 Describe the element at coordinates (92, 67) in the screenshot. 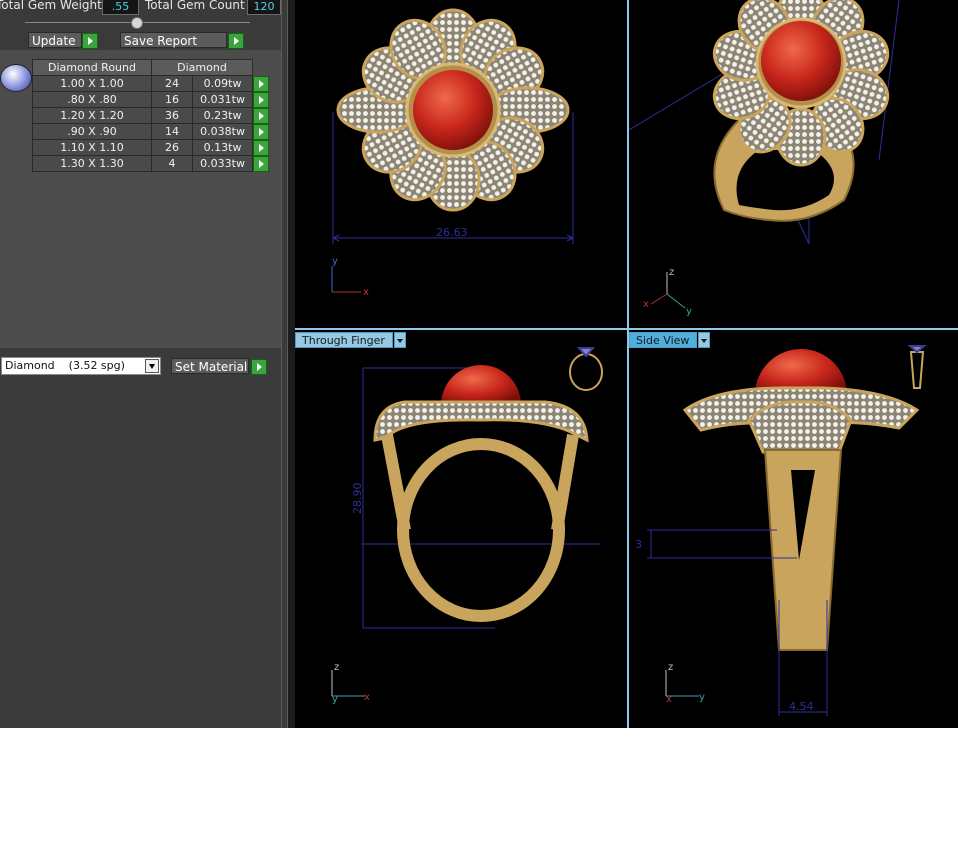

I see `column-header-diamond-round: Diamond Round` at that location.